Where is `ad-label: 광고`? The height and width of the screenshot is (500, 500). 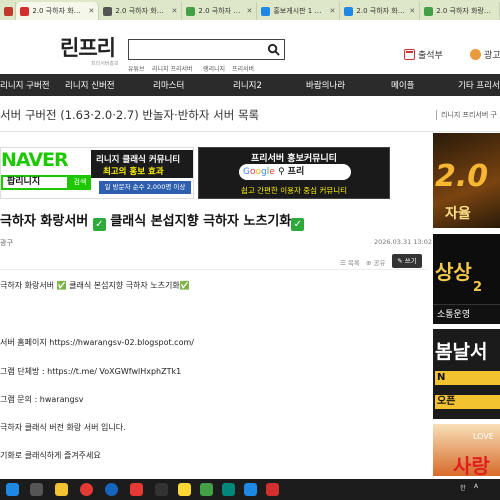
ad-label: 광고 is located at coordinates (492, 56).